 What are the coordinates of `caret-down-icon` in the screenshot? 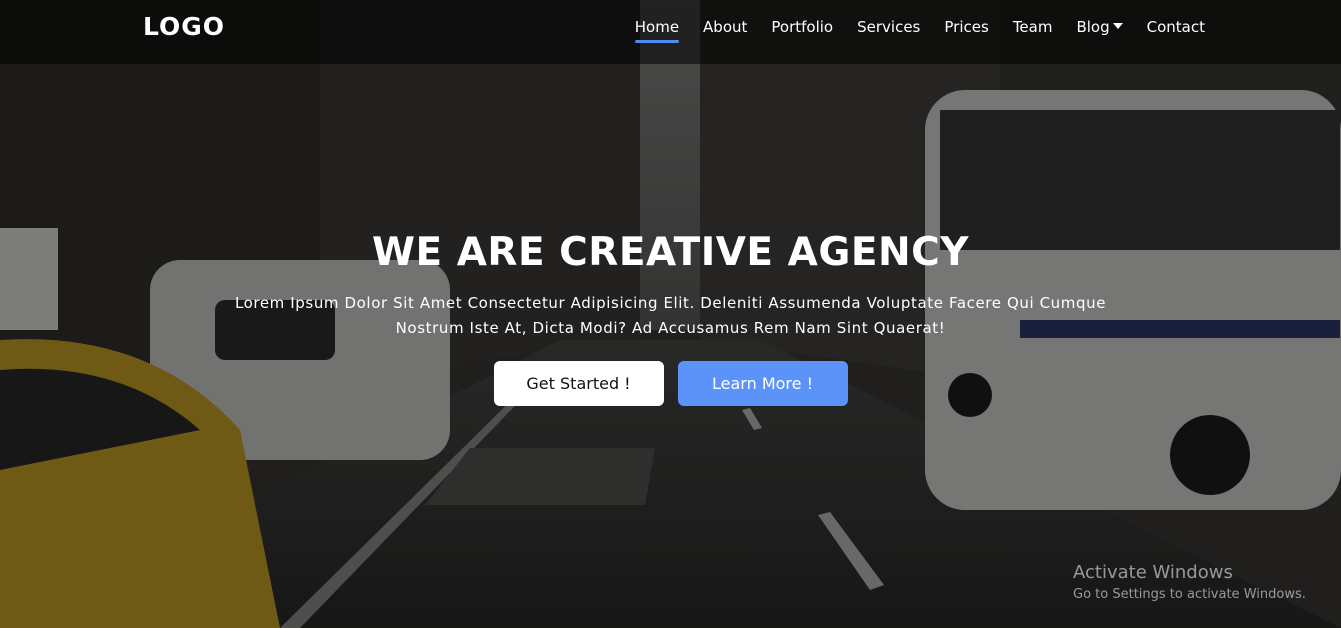 It's located at (1117, 26).